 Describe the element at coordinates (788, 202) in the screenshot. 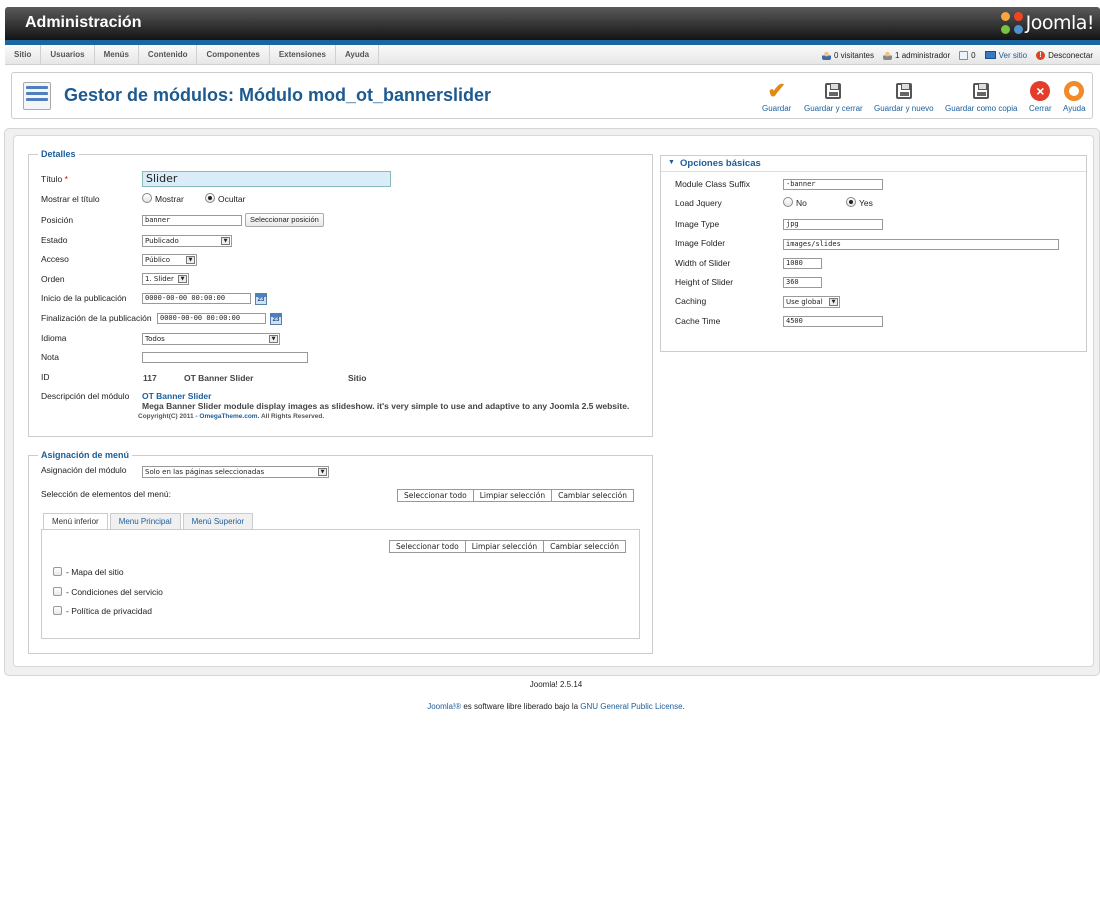

I see `load-jquery-radio-no` at that location.